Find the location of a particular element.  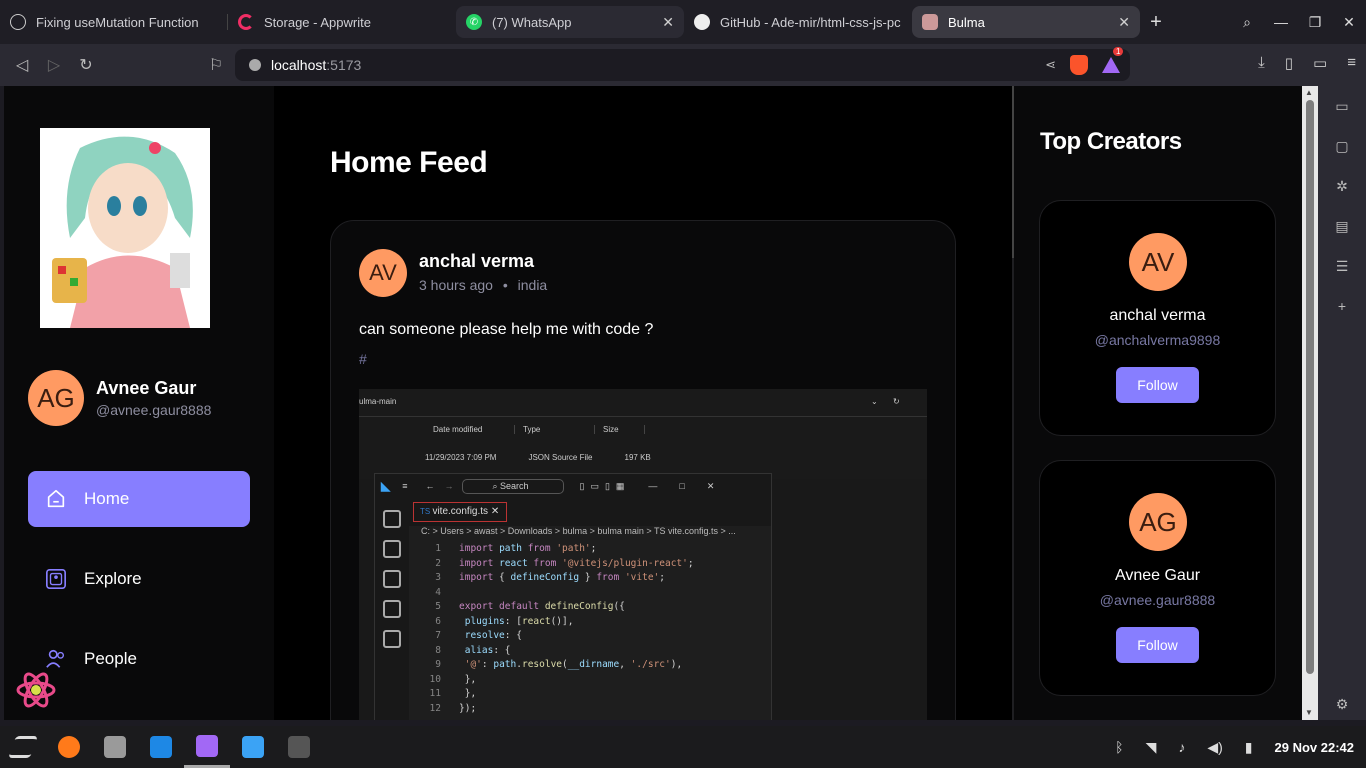

scroll-thumb is located at coordinates (1310, 387).